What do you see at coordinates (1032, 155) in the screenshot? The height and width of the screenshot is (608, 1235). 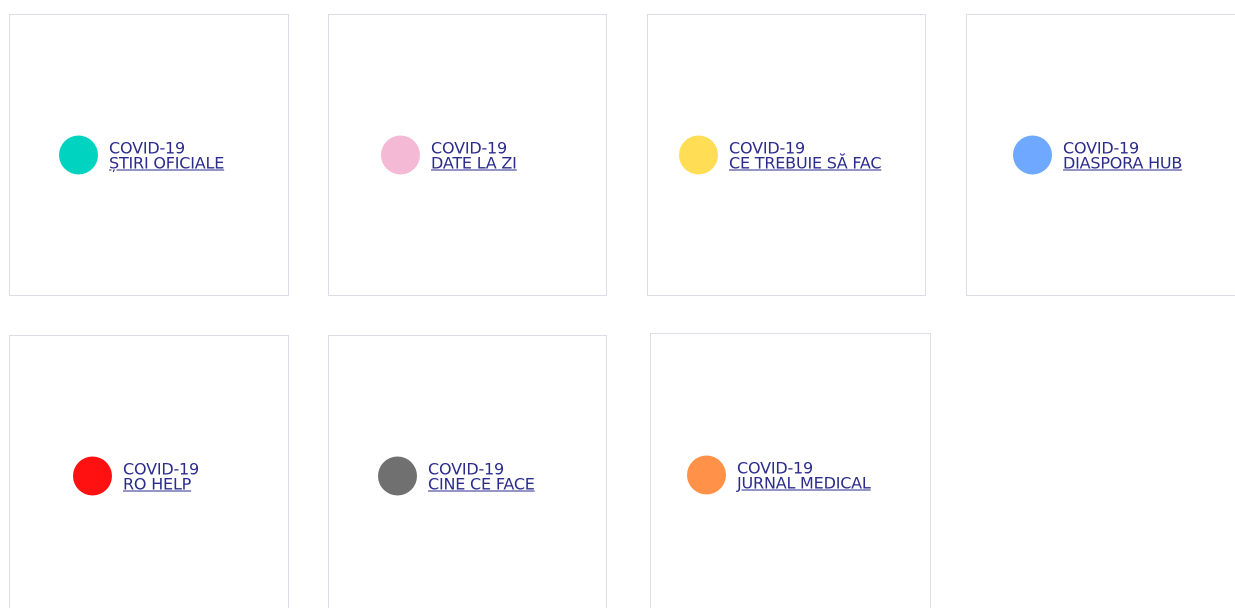 I see `blue-dot-icon` at bounding box center [1032, 155].